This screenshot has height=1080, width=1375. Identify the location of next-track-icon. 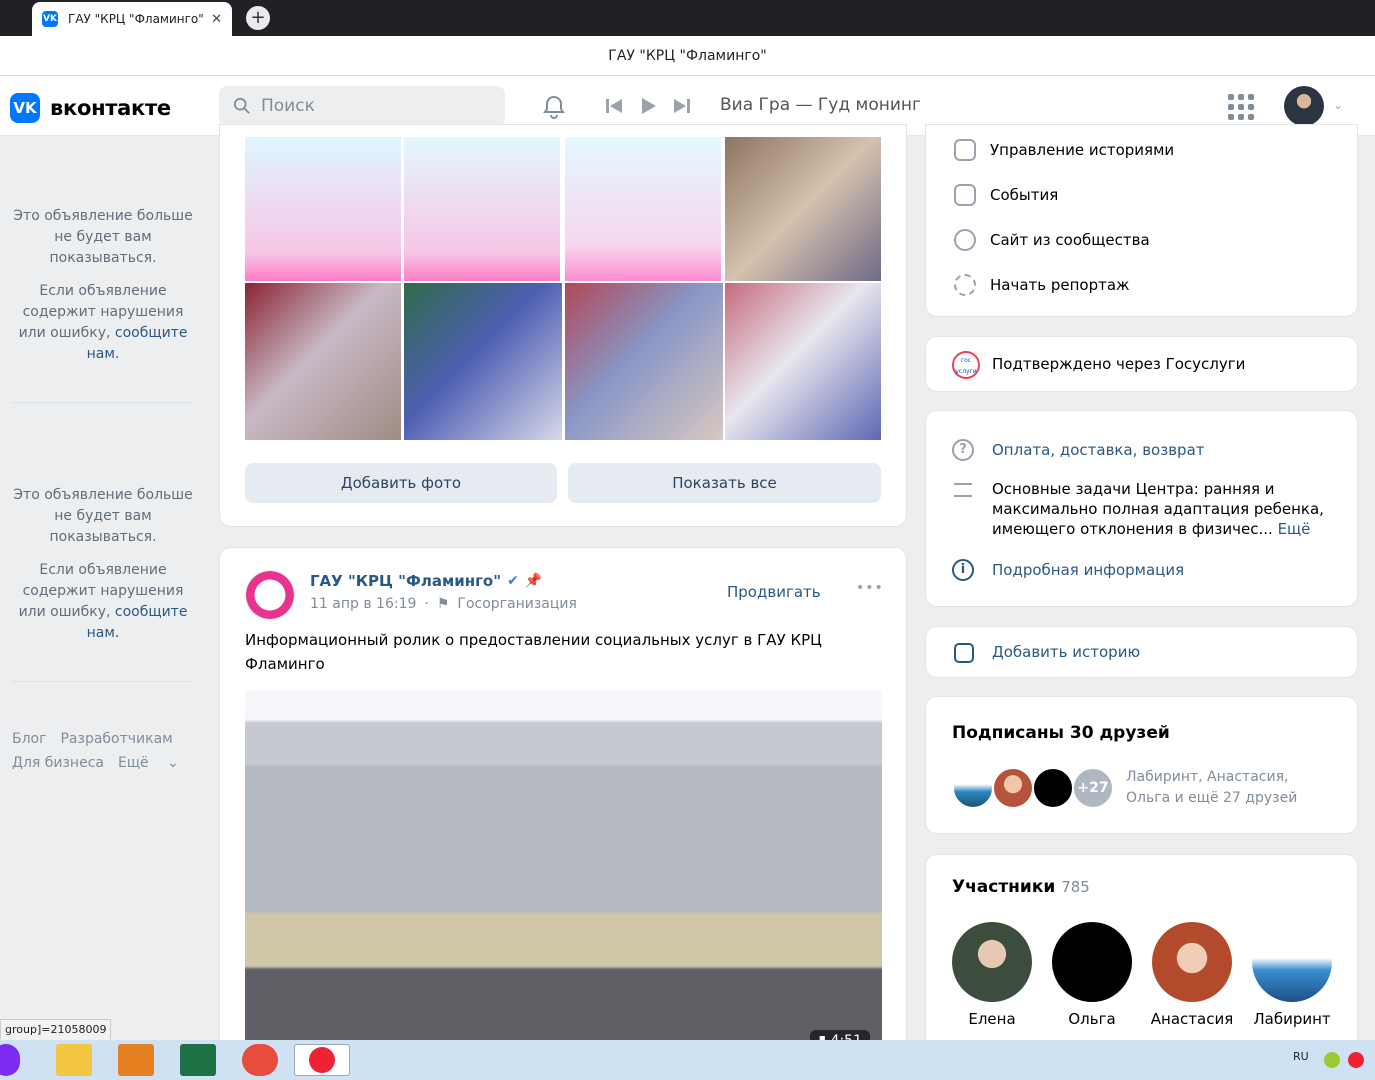
(682, 106).